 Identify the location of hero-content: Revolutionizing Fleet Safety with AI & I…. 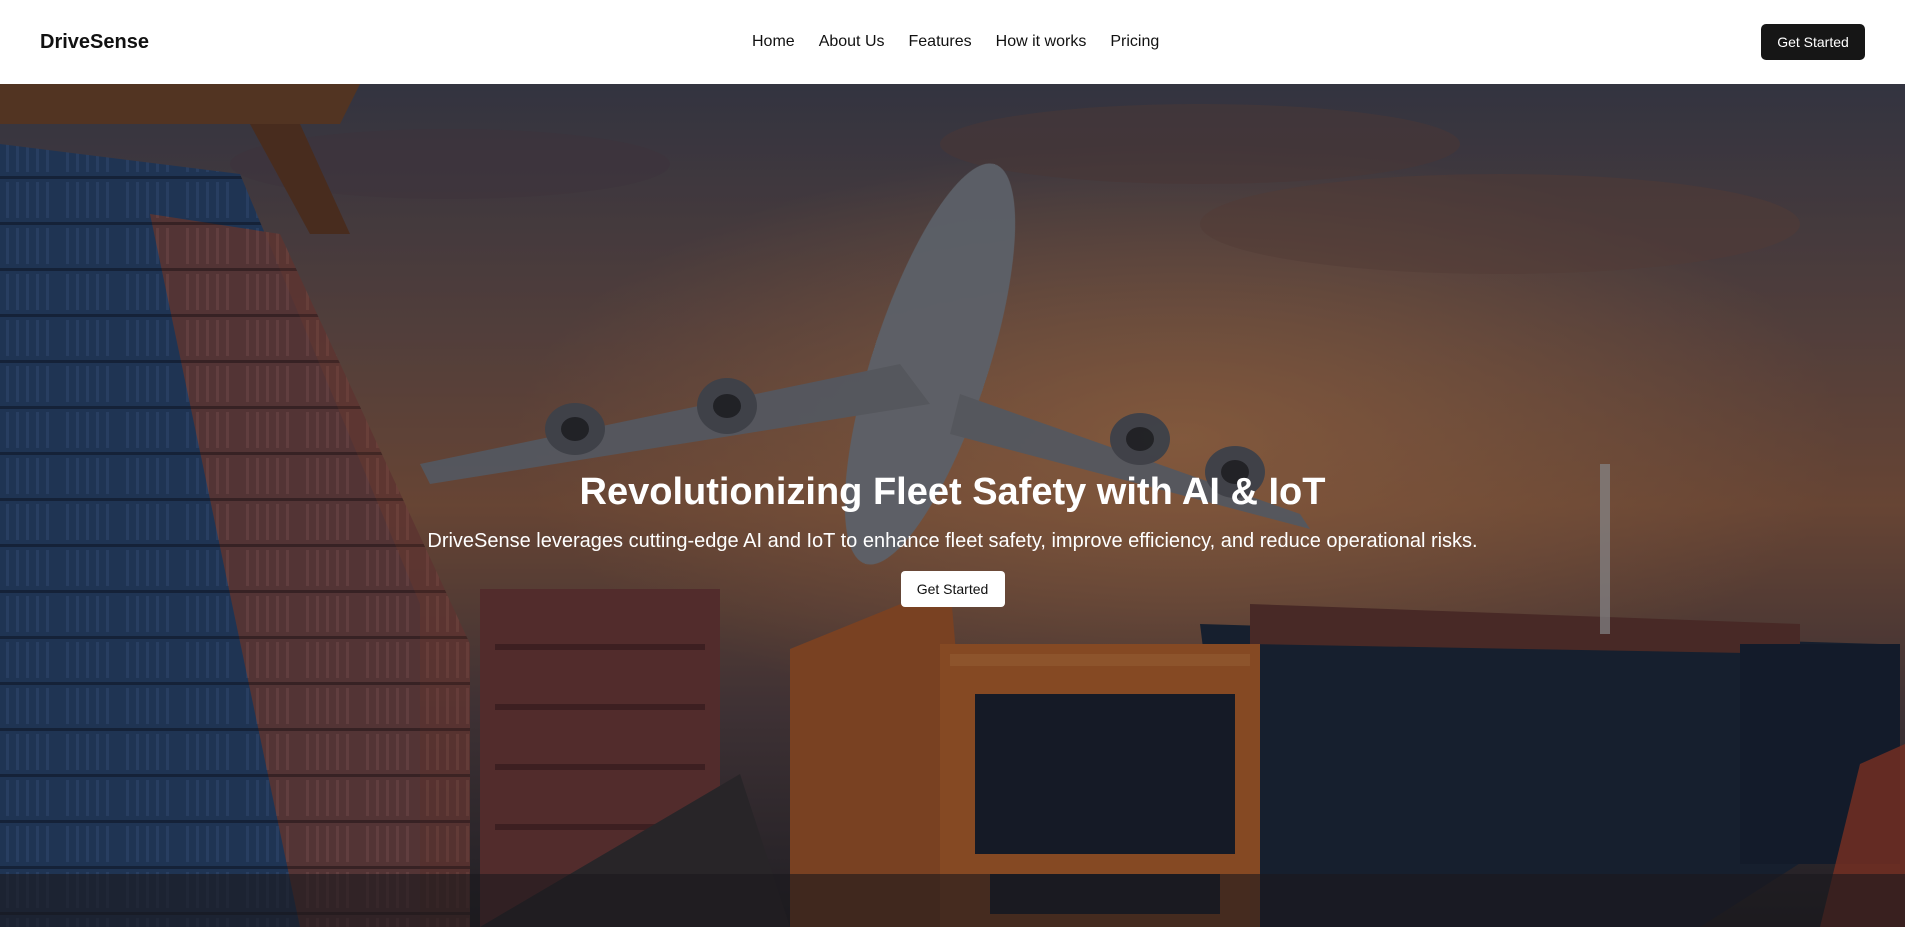
(952, 538).